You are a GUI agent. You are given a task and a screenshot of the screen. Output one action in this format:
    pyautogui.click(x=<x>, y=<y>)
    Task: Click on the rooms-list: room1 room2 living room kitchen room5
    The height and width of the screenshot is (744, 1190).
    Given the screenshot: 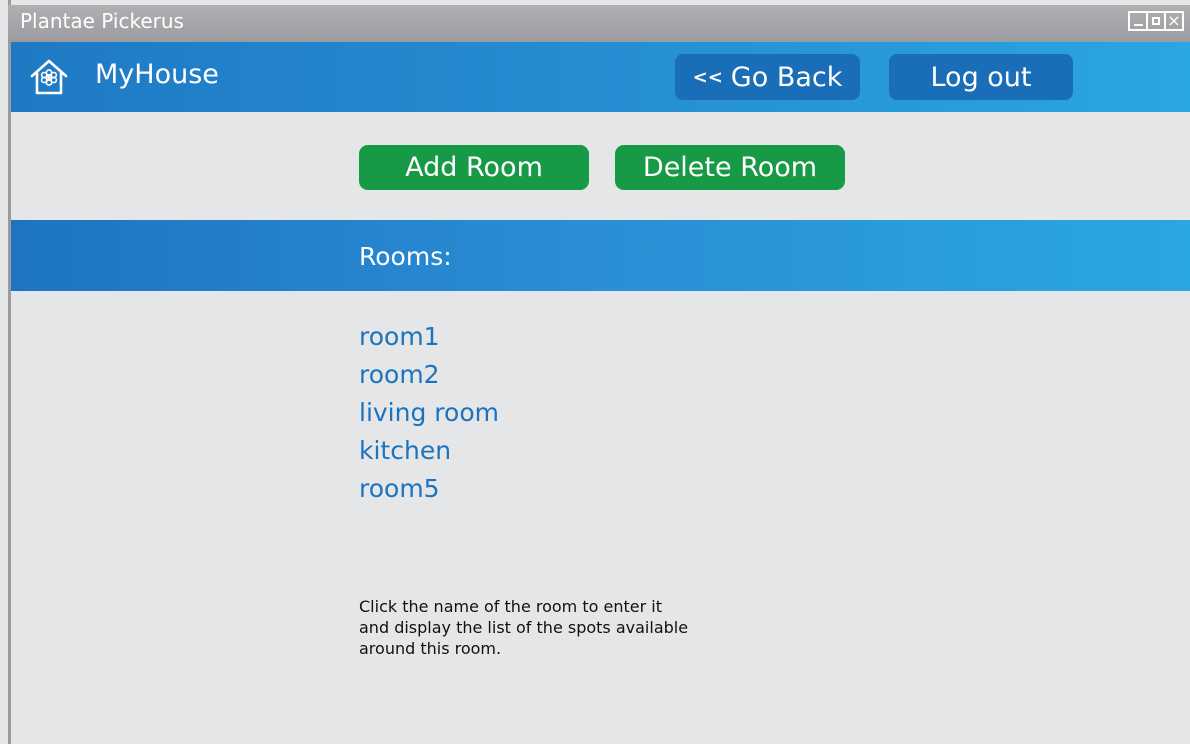 What is the action you would take?
    pyautogui.click(x=429, y=413)
    